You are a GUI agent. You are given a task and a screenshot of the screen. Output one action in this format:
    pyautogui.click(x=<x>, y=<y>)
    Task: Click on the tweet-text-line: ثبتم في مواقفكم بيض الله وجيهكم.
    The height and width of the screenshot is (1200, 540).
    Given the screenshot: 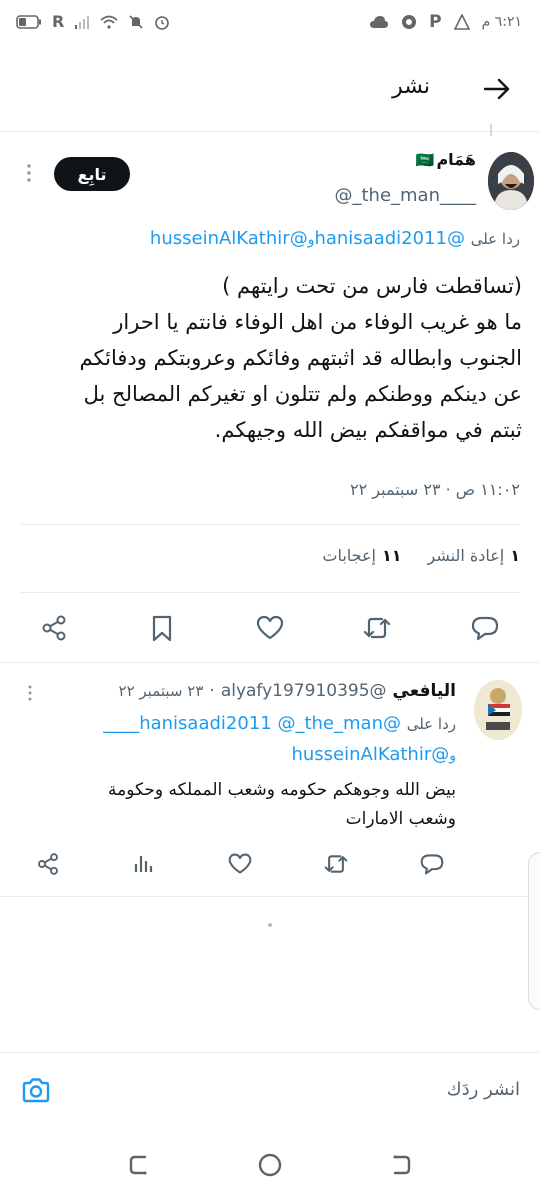 What is the action you would take?
    pyautogui.click(x=368, y=430)
    